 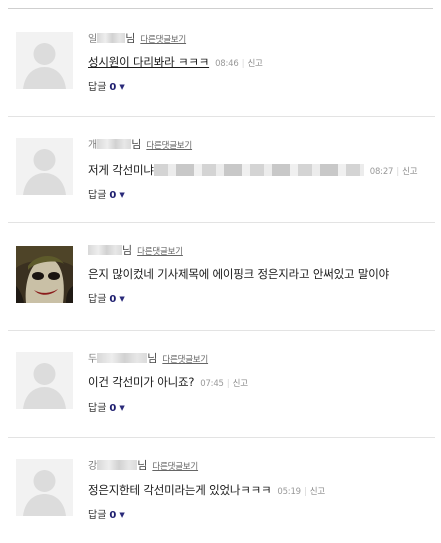 I want to click on comment-body: 이건 각선미가 아니죠? 07:45 | 신고, so click(x=168, y=383).